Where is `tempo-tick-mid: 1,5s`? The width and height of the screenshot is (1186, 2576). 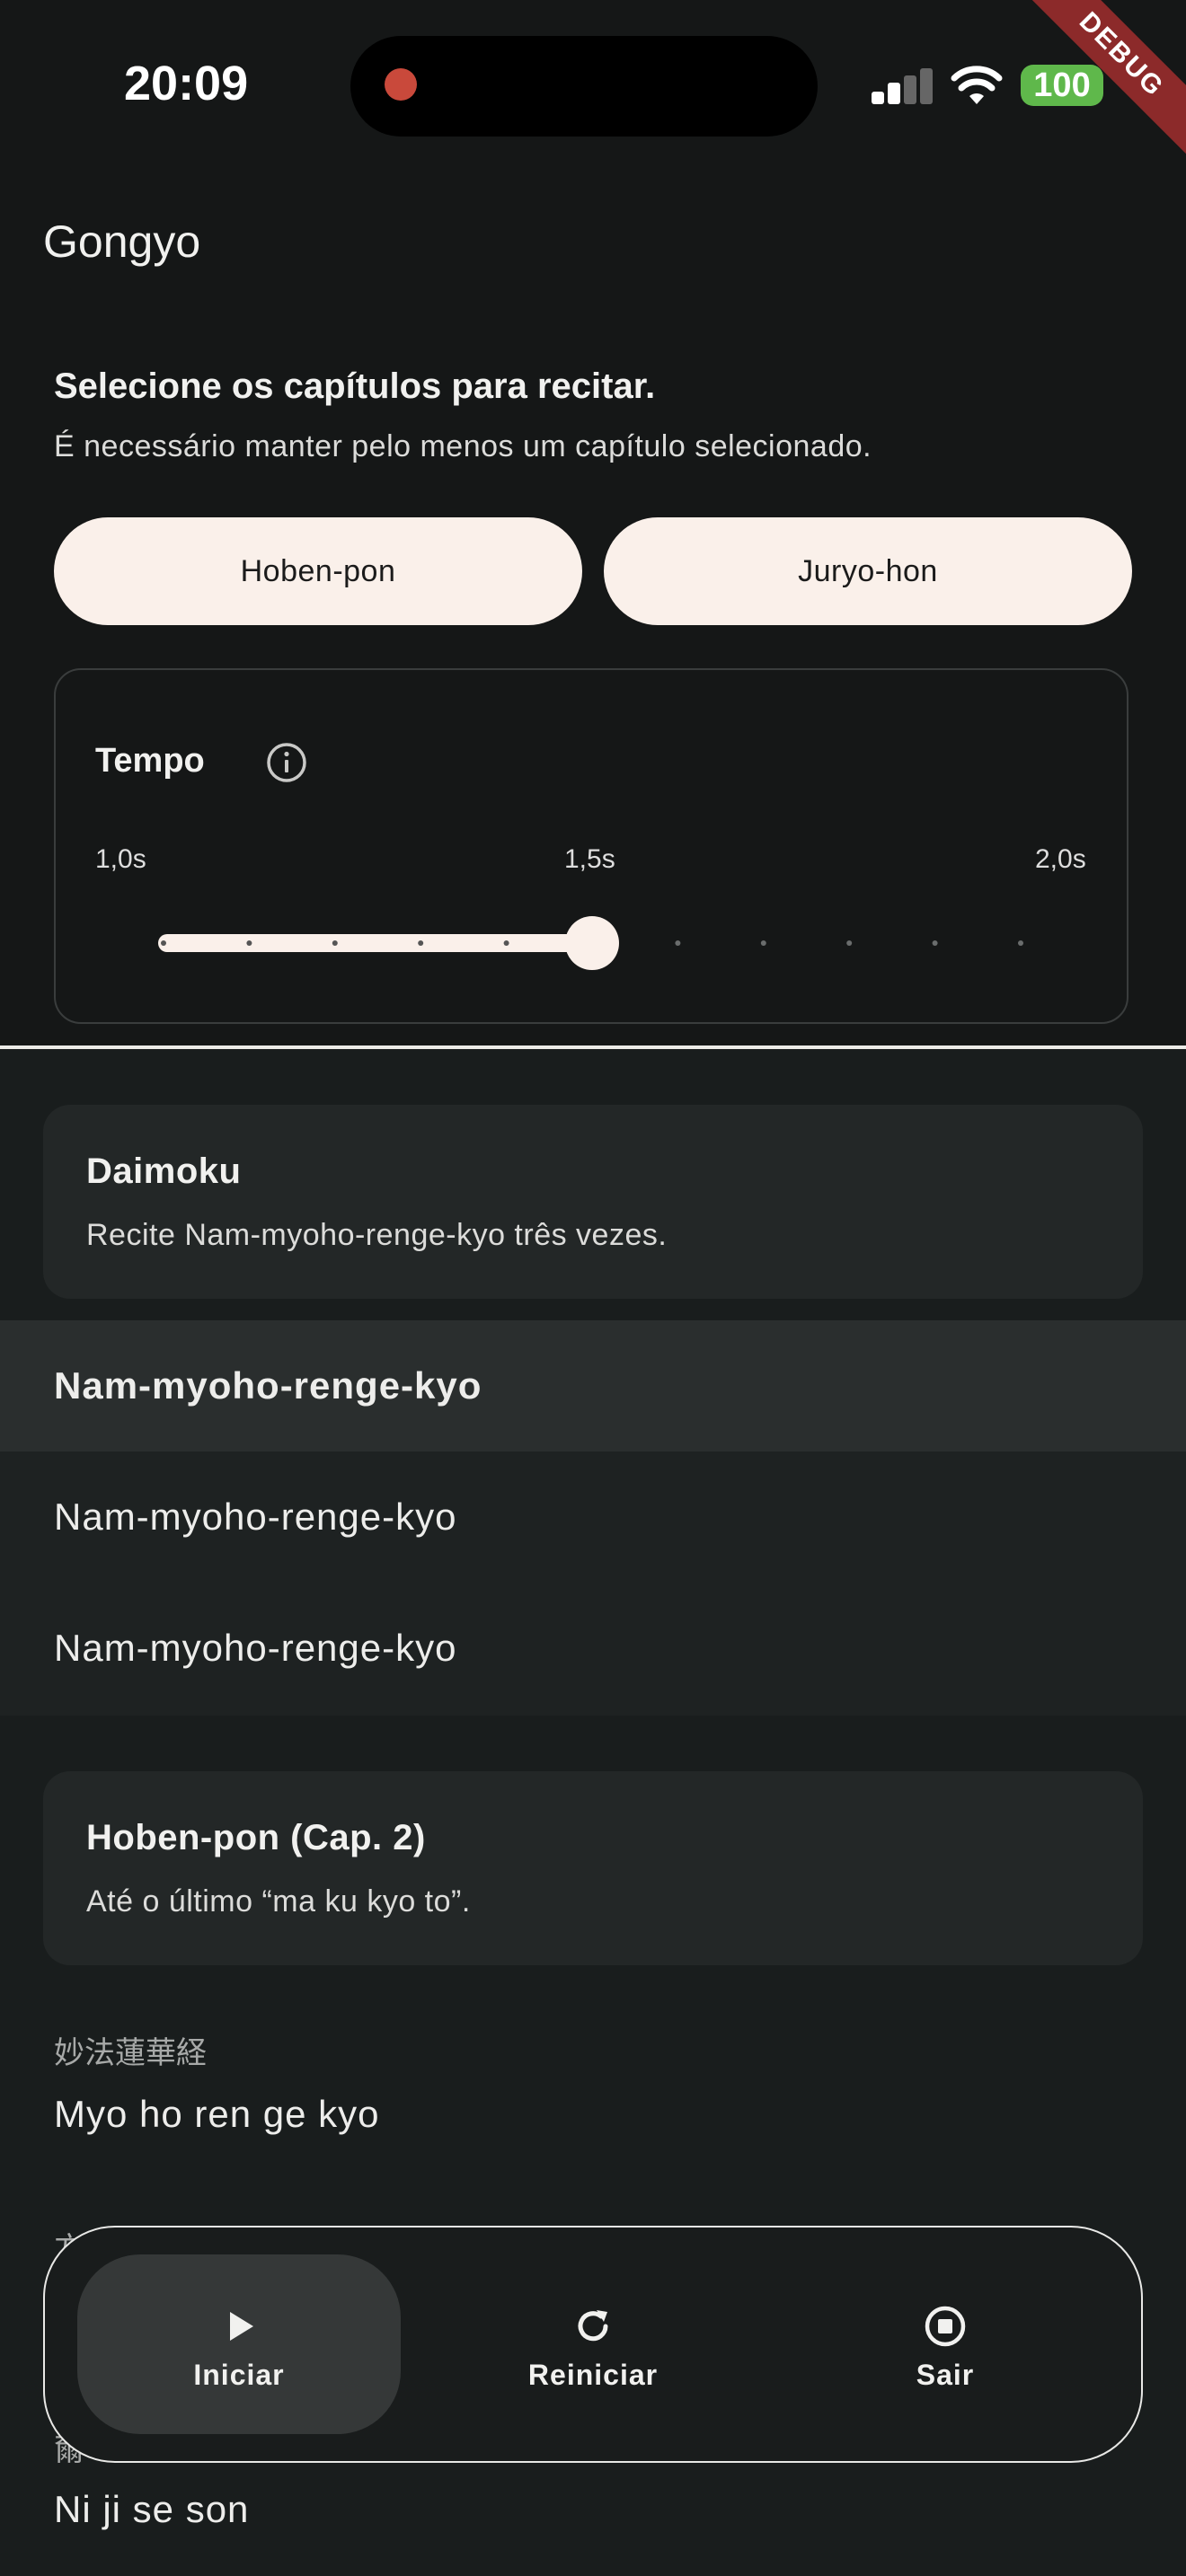
tempo-tick-mid: 1,5s is located at coordinates (589, 859).